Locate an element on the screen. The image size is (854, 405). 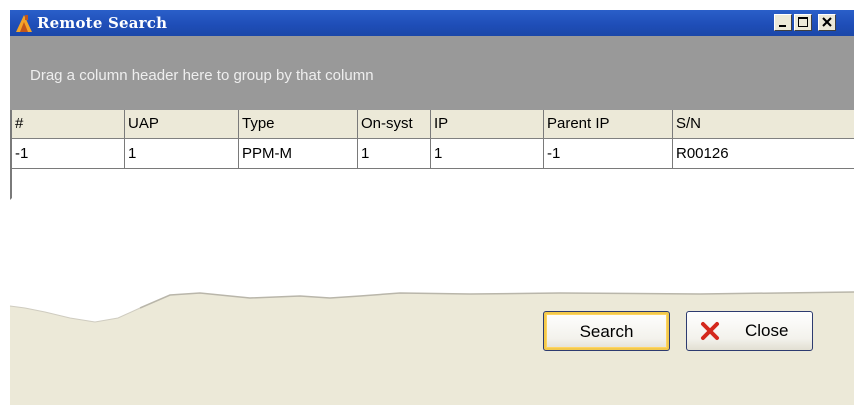
cell-uap: 1 is located at coordinates (182, 153).